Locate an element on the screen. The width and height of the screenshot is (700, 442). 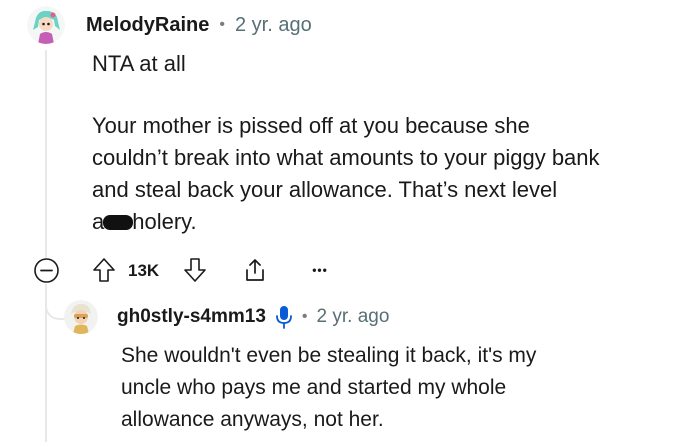
comment-line: a holery. is located at coordinates (387, 222).